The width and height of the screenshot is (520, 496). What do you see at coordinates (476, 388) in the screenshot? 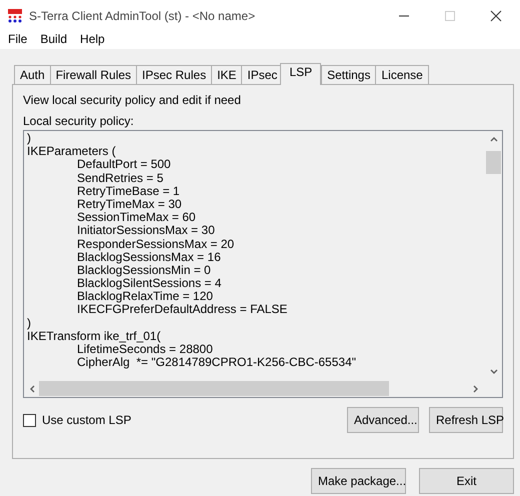
I see `scroll-right-icon` at bounding box center [476, 388].